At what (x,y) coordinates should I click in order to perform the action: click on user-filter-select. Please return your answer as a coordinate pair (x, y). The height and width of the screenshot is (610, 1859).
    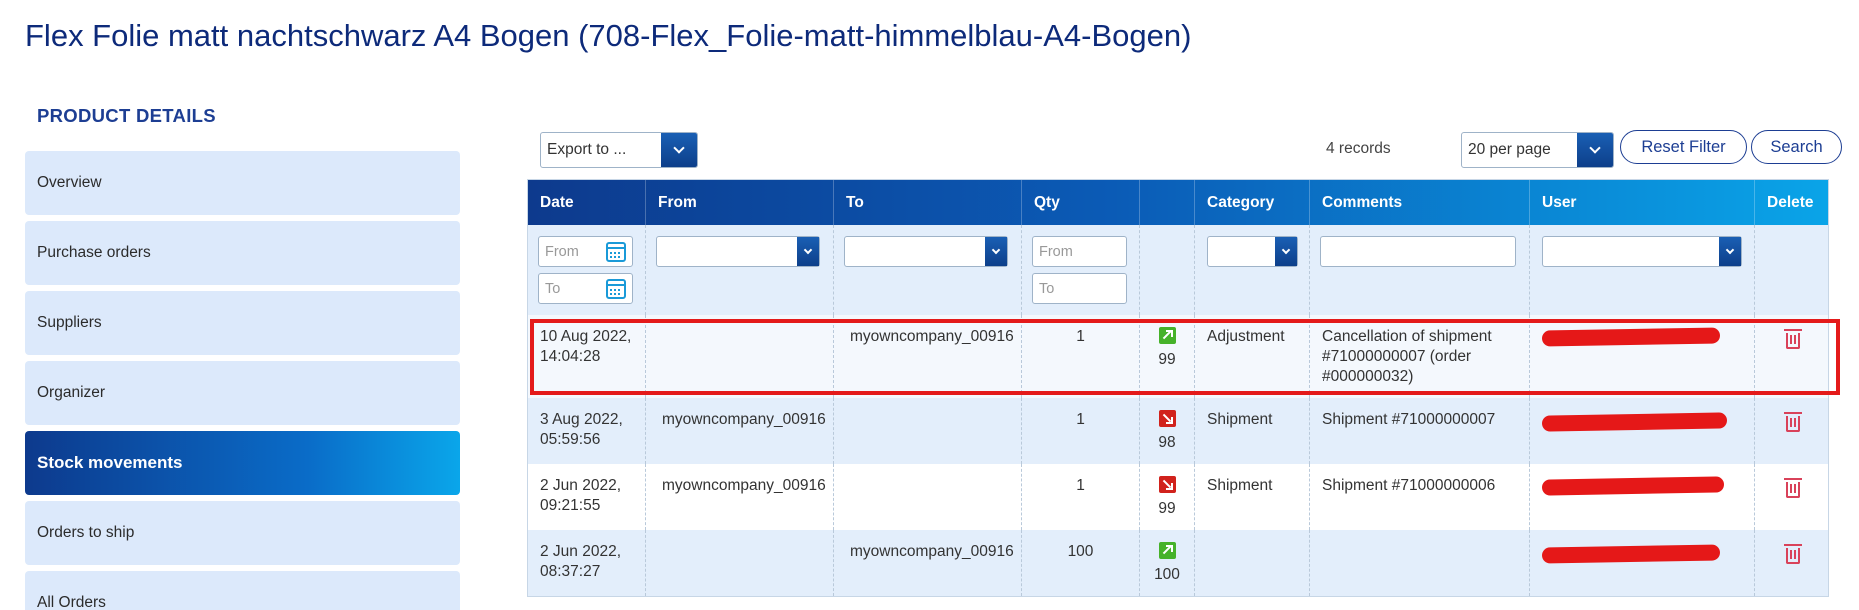
    Looking at the image, I should click on (1642, 251).